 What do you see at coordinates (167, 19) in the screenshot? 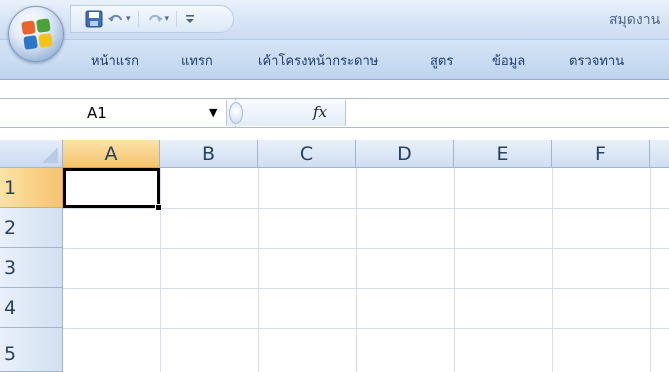
I see `redo-dropdown-icon: ▾` at bounding box center [167, 19].